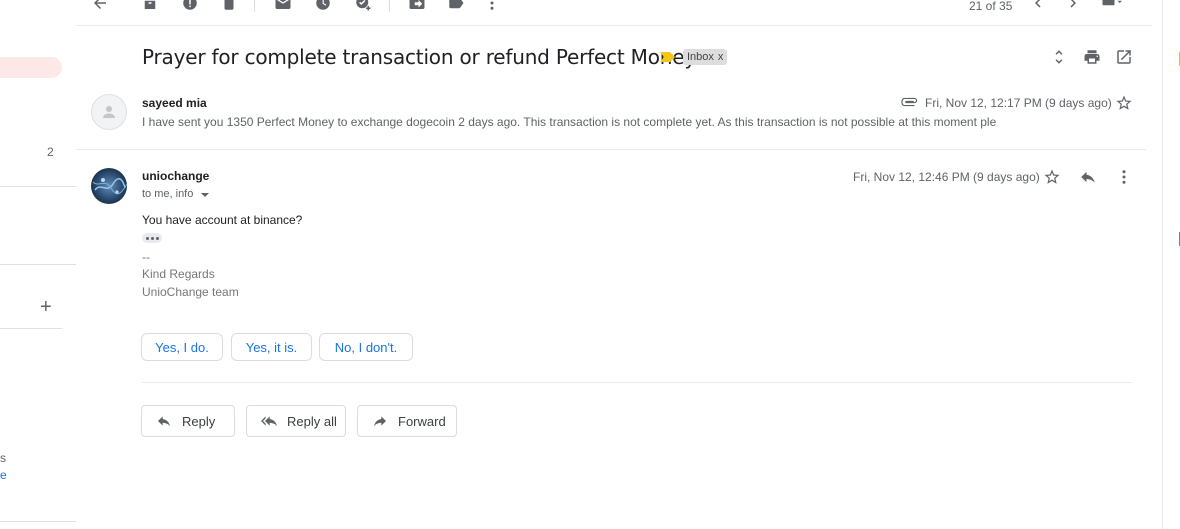 The height and width of the screenshot is (529, 1180). What do you see at coordinates (1038, 6) in the screenshot?
I see `newer-chevron-icon` at bounding box center [1038, 6].